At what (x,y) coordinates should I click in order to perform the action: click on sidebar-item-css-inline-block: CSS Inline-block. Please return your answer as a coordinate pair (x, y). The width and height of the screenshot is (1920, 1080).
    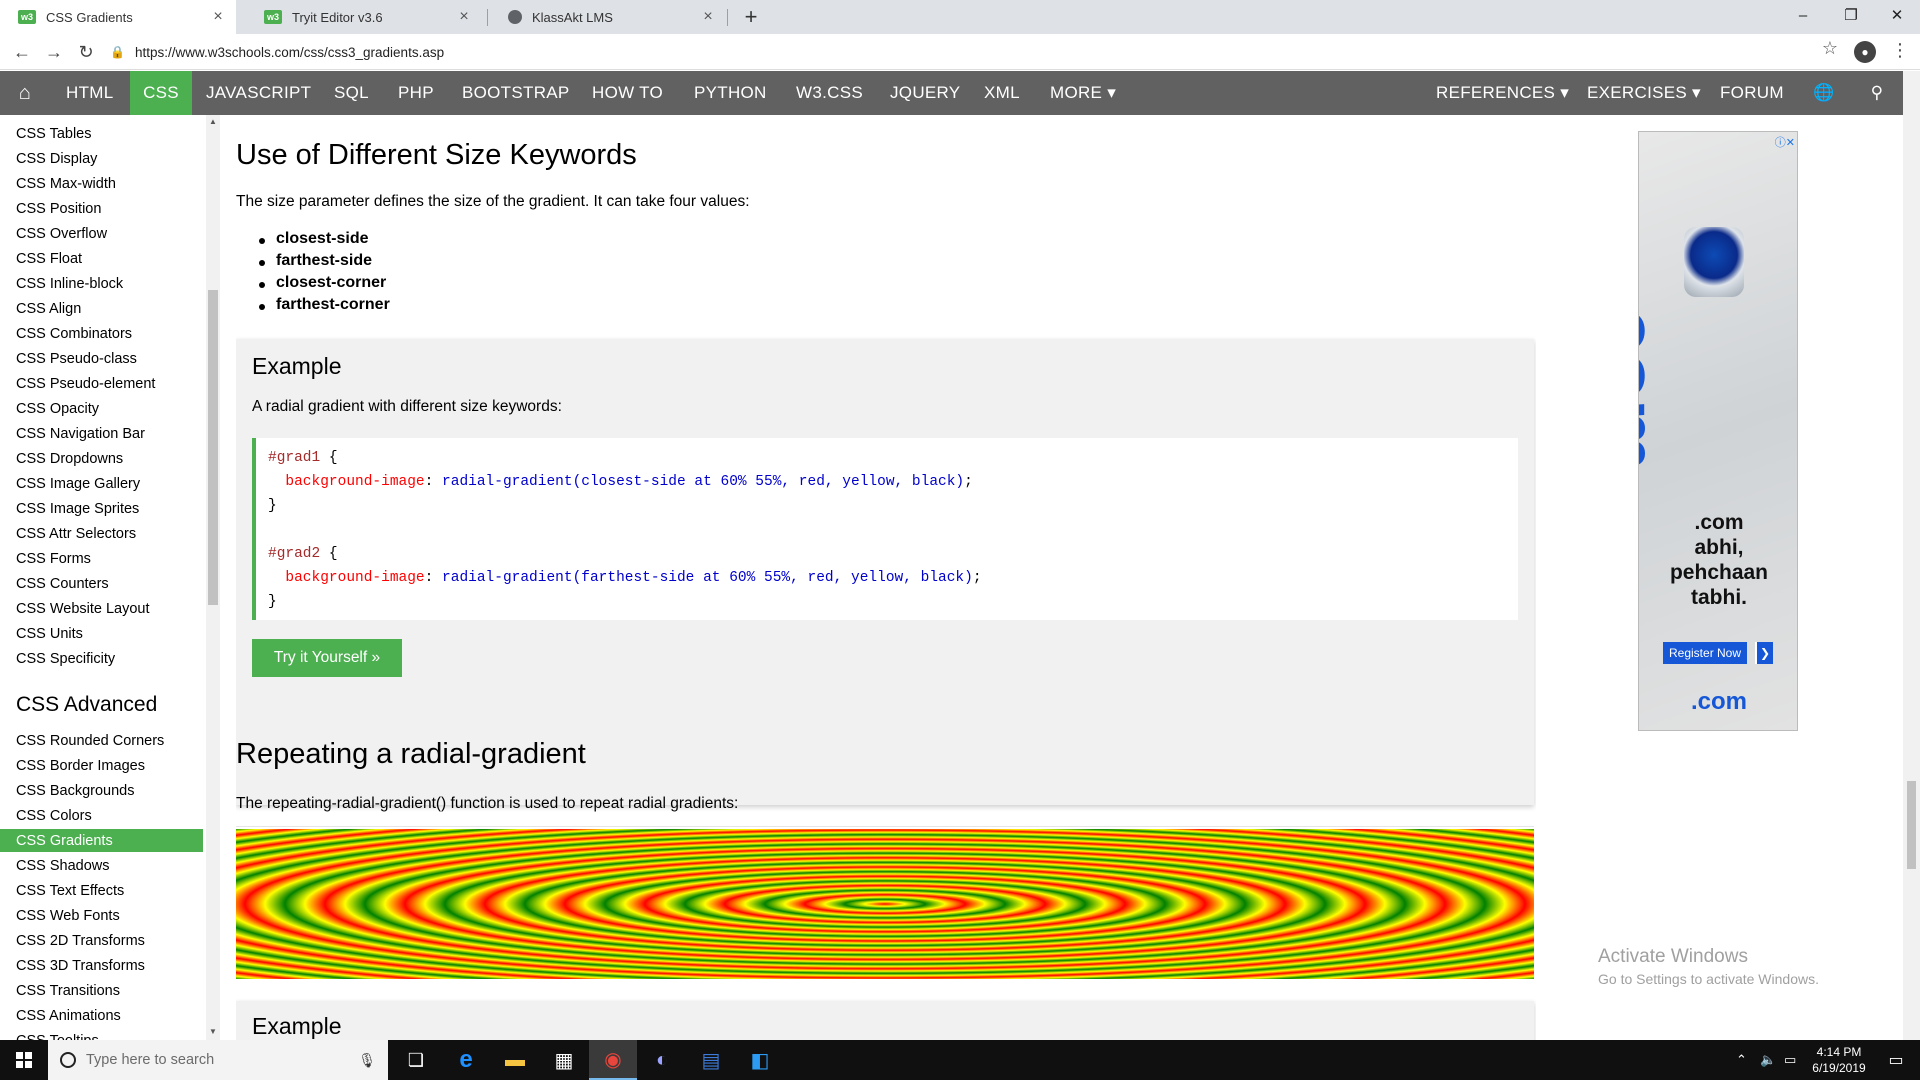
    Looking at the image, I should click on (101, 283).